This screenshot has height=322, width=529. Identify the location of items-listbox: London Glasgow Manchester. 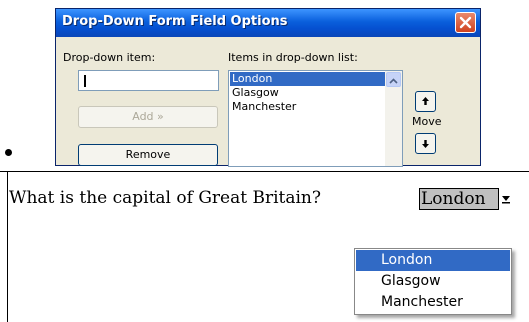
(315, 118).